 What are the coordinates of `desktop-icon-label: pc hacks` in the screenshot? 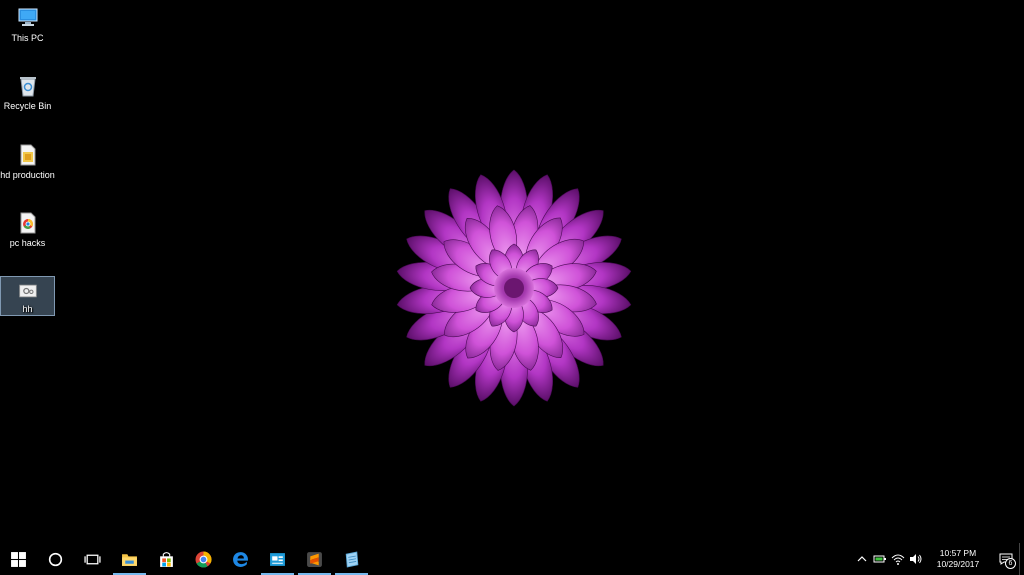 It's located at (27, 243).